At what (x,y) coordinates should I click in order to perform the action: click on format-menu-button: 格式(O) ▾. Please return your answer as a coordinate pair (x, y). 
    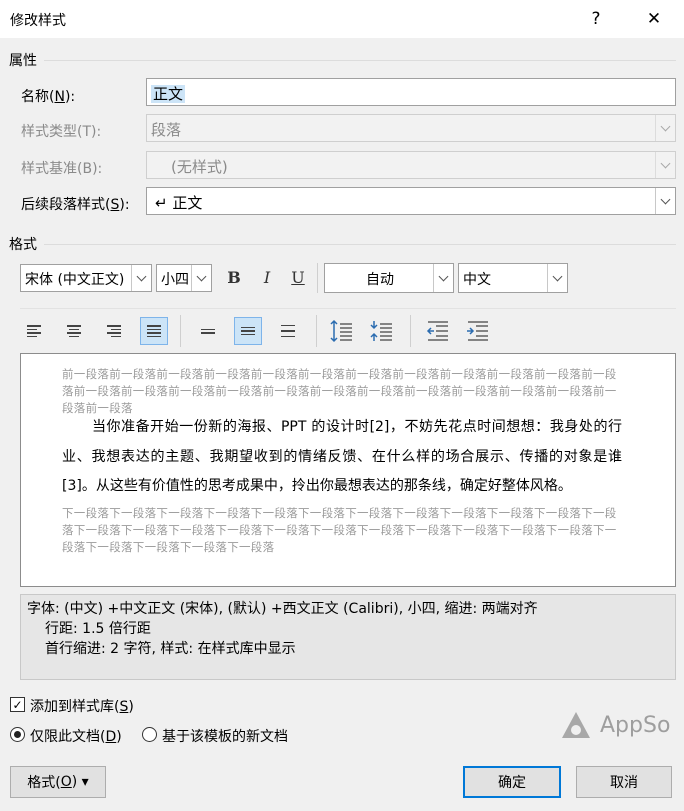
    Looking at the image, I should click on (58, 782).